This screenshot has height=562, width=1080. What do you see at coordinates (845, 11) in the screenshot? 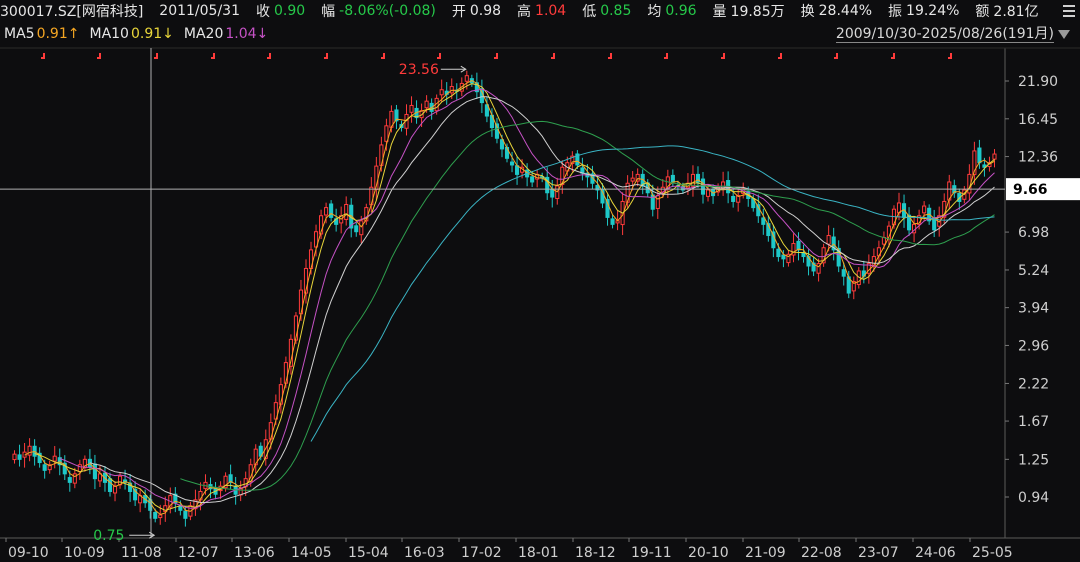
I see `turnover-value: 28.44%` at bounding box center [845, 11].